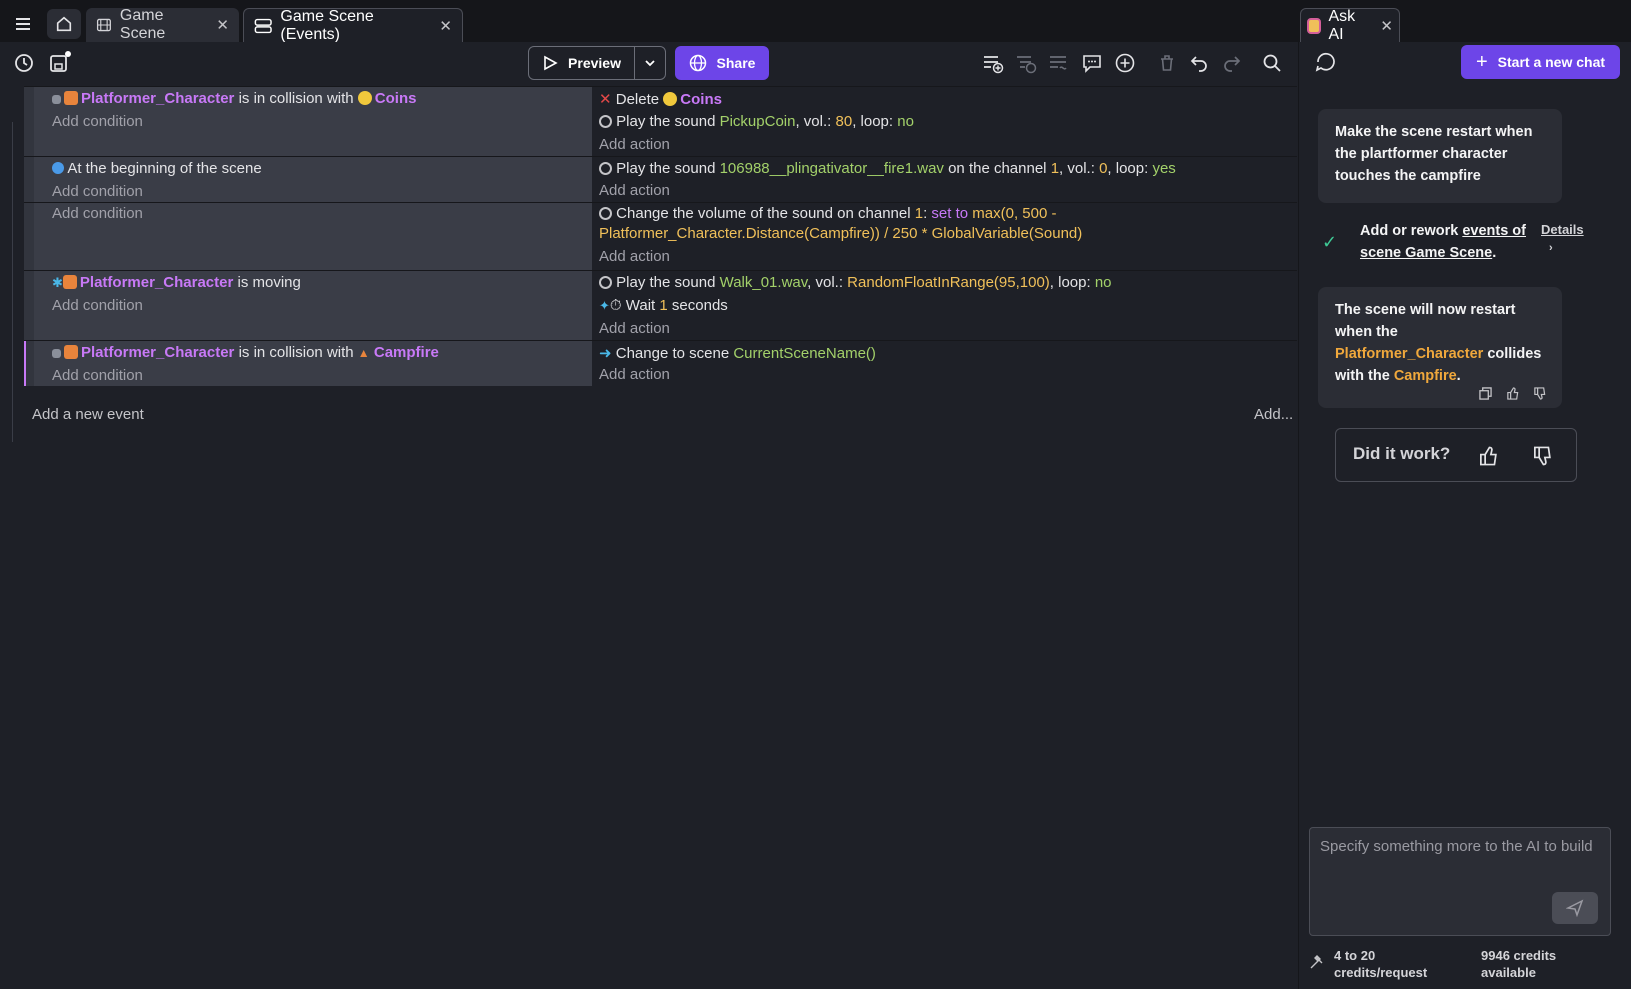 The height and width of the screenshot is (989, 1631). Describe the element at coordinates (1125, 63) in the screenshot. I see `add-circle-icon` at that location.